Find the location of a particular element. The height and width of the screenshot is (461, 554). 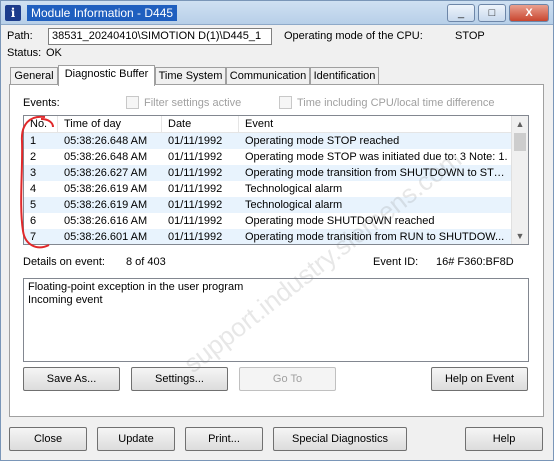

details-position: 8 of 403 is located at coordinates (146, 262).